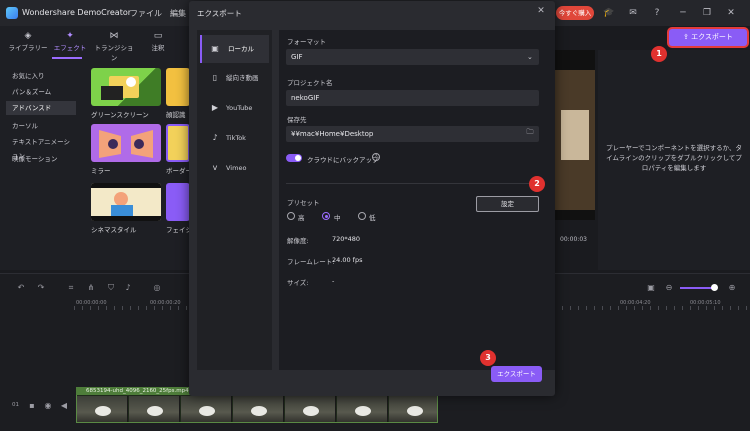 This screenshot has height=431, width=750. What do you see at coordinates (70, 44) in the screenshot?
I see `tab-effects: ✦ エフェクト` at bounding box center [70, 44].